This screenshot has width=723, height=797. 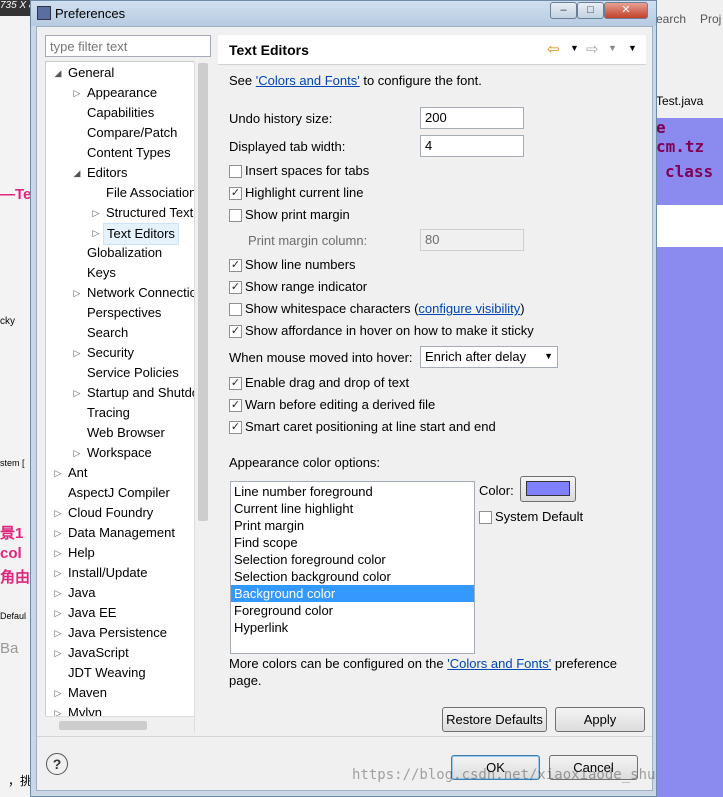 I want to click on minimize-icon: –, so click(x=563, y=10).